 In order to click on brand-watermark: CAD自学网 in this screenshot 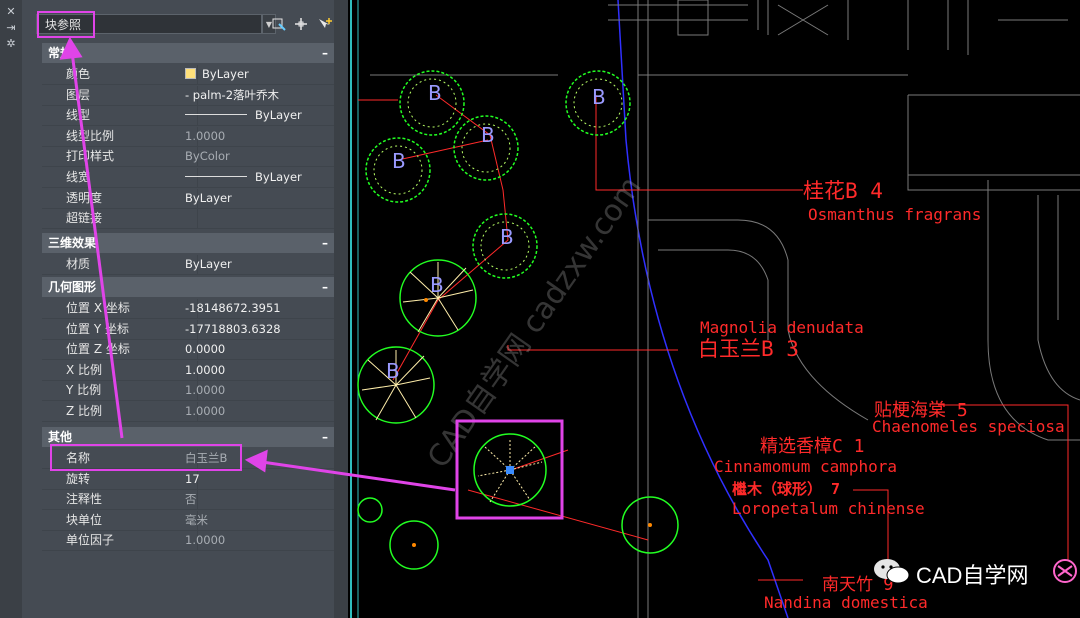, I will do `click(974, 572)`.